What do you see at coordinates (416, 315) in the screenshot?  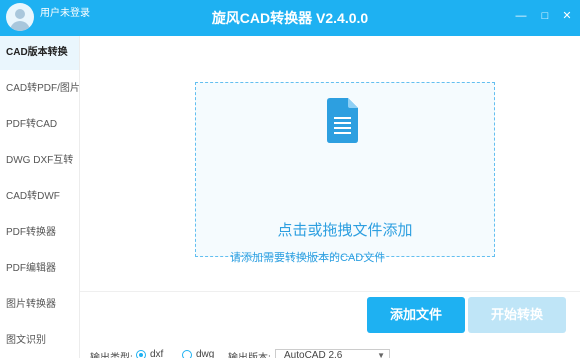 I see `add-file-button: 添加文件` at bounding box center [416, 315].